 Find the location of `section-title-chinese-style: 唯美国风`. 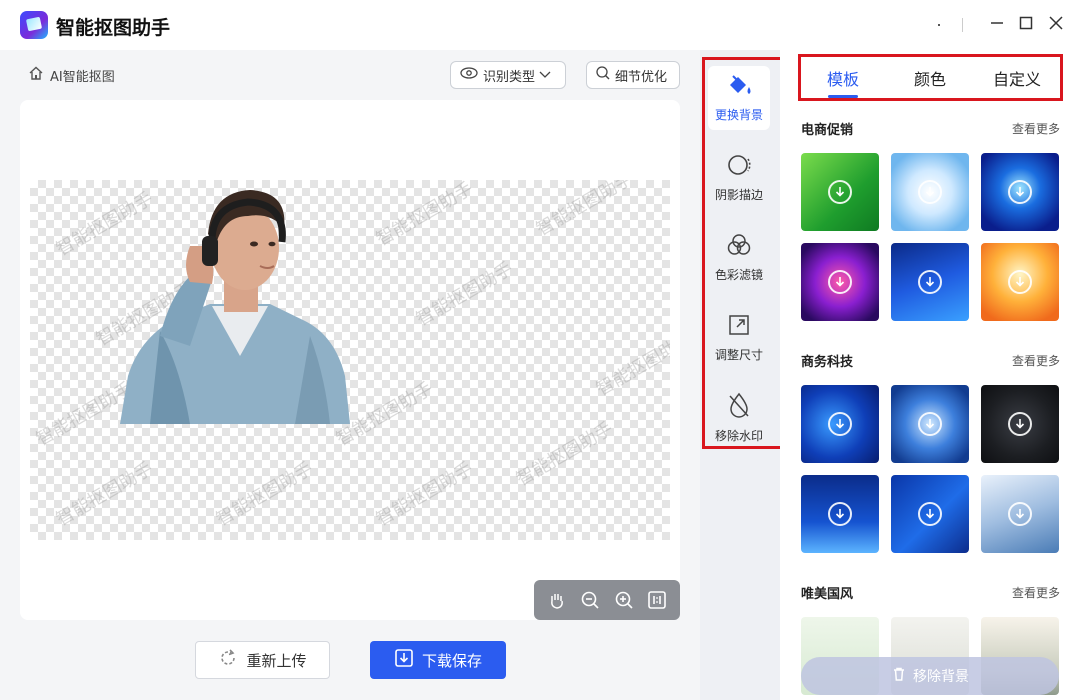

section-title-chinese-style: 唯美国风 is located at coordinates (827, 594).